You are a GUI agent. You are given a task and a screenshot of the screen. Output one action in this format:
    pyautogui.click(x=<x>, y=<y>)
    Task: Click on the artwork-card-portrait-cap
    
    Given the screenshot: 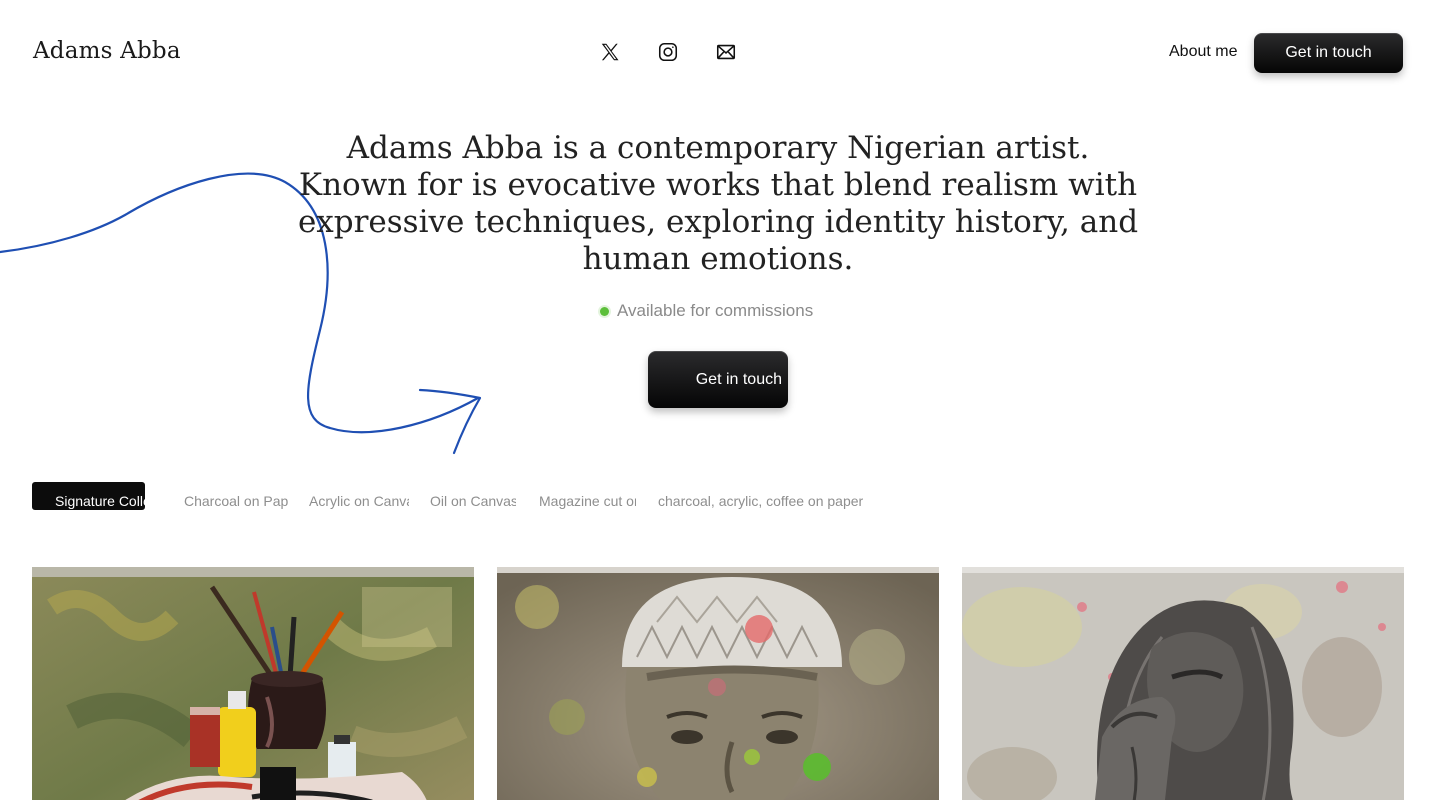 What is the action you would take?
    pyautogui.click(x=718, y=683)
    